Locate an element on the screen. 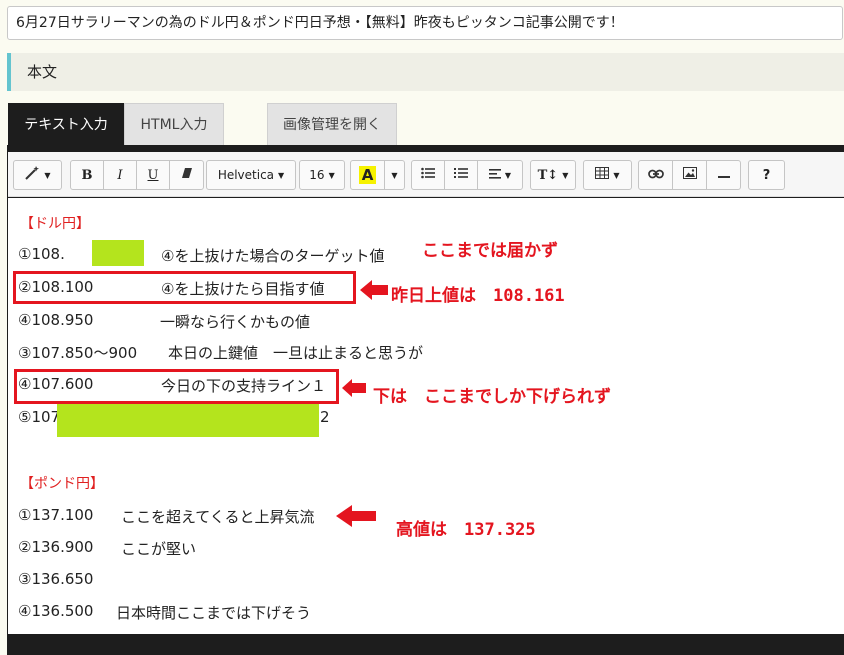 The width and height of the screenshot is (844, 655). section-header-body: 本文 is located at coordinates (425, 72).